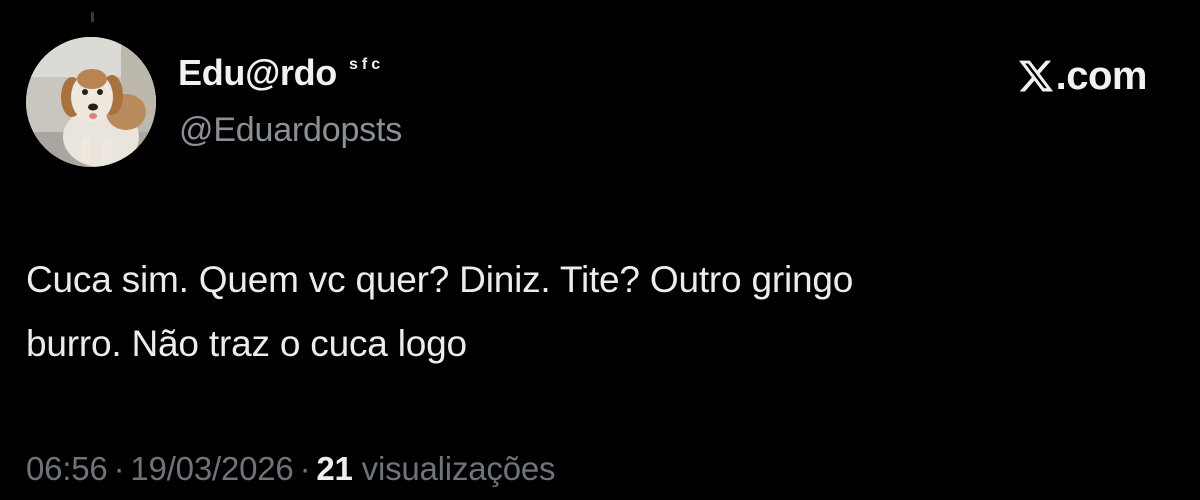 This screenshot has height=500, width=1200. I want to click on views-count: 21, so click(334, 468).